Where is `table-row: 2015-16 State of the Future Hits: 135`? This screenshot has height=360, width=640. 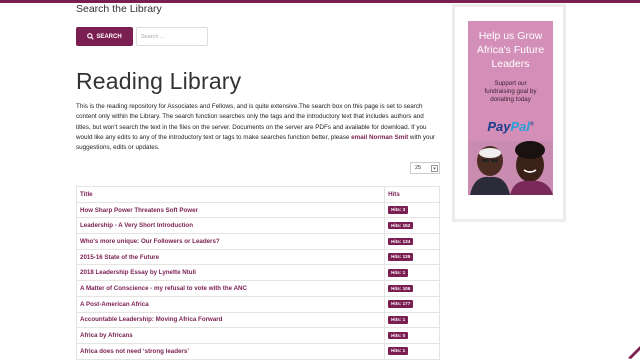 table-row: 2015-16 State of the Future Hits: 135 is located at coordinates (257, 257).